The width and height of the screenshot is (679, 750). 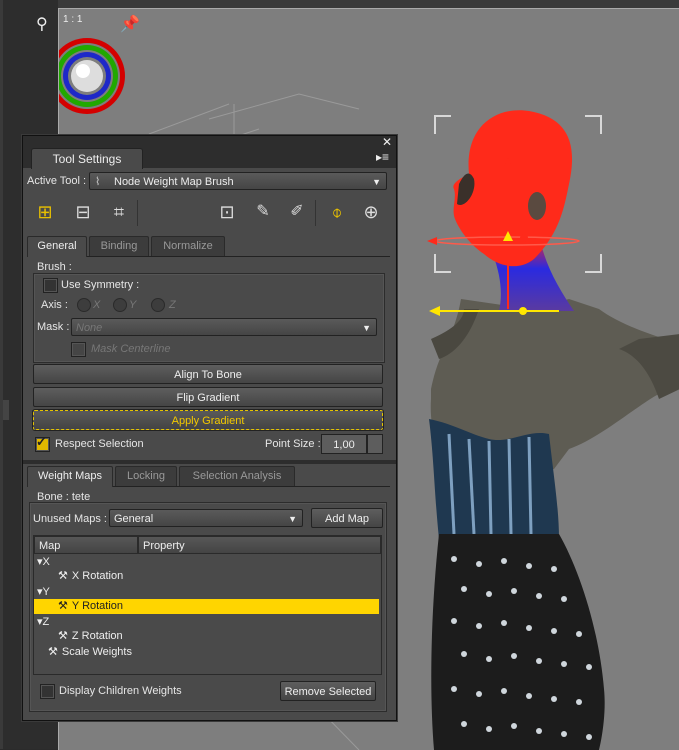 What do you see at coordinates (209, 152) in the screenshot?
I see `panel-title-row: Tool Settings ✕ ▸≡` at bounding box center [209, 152].